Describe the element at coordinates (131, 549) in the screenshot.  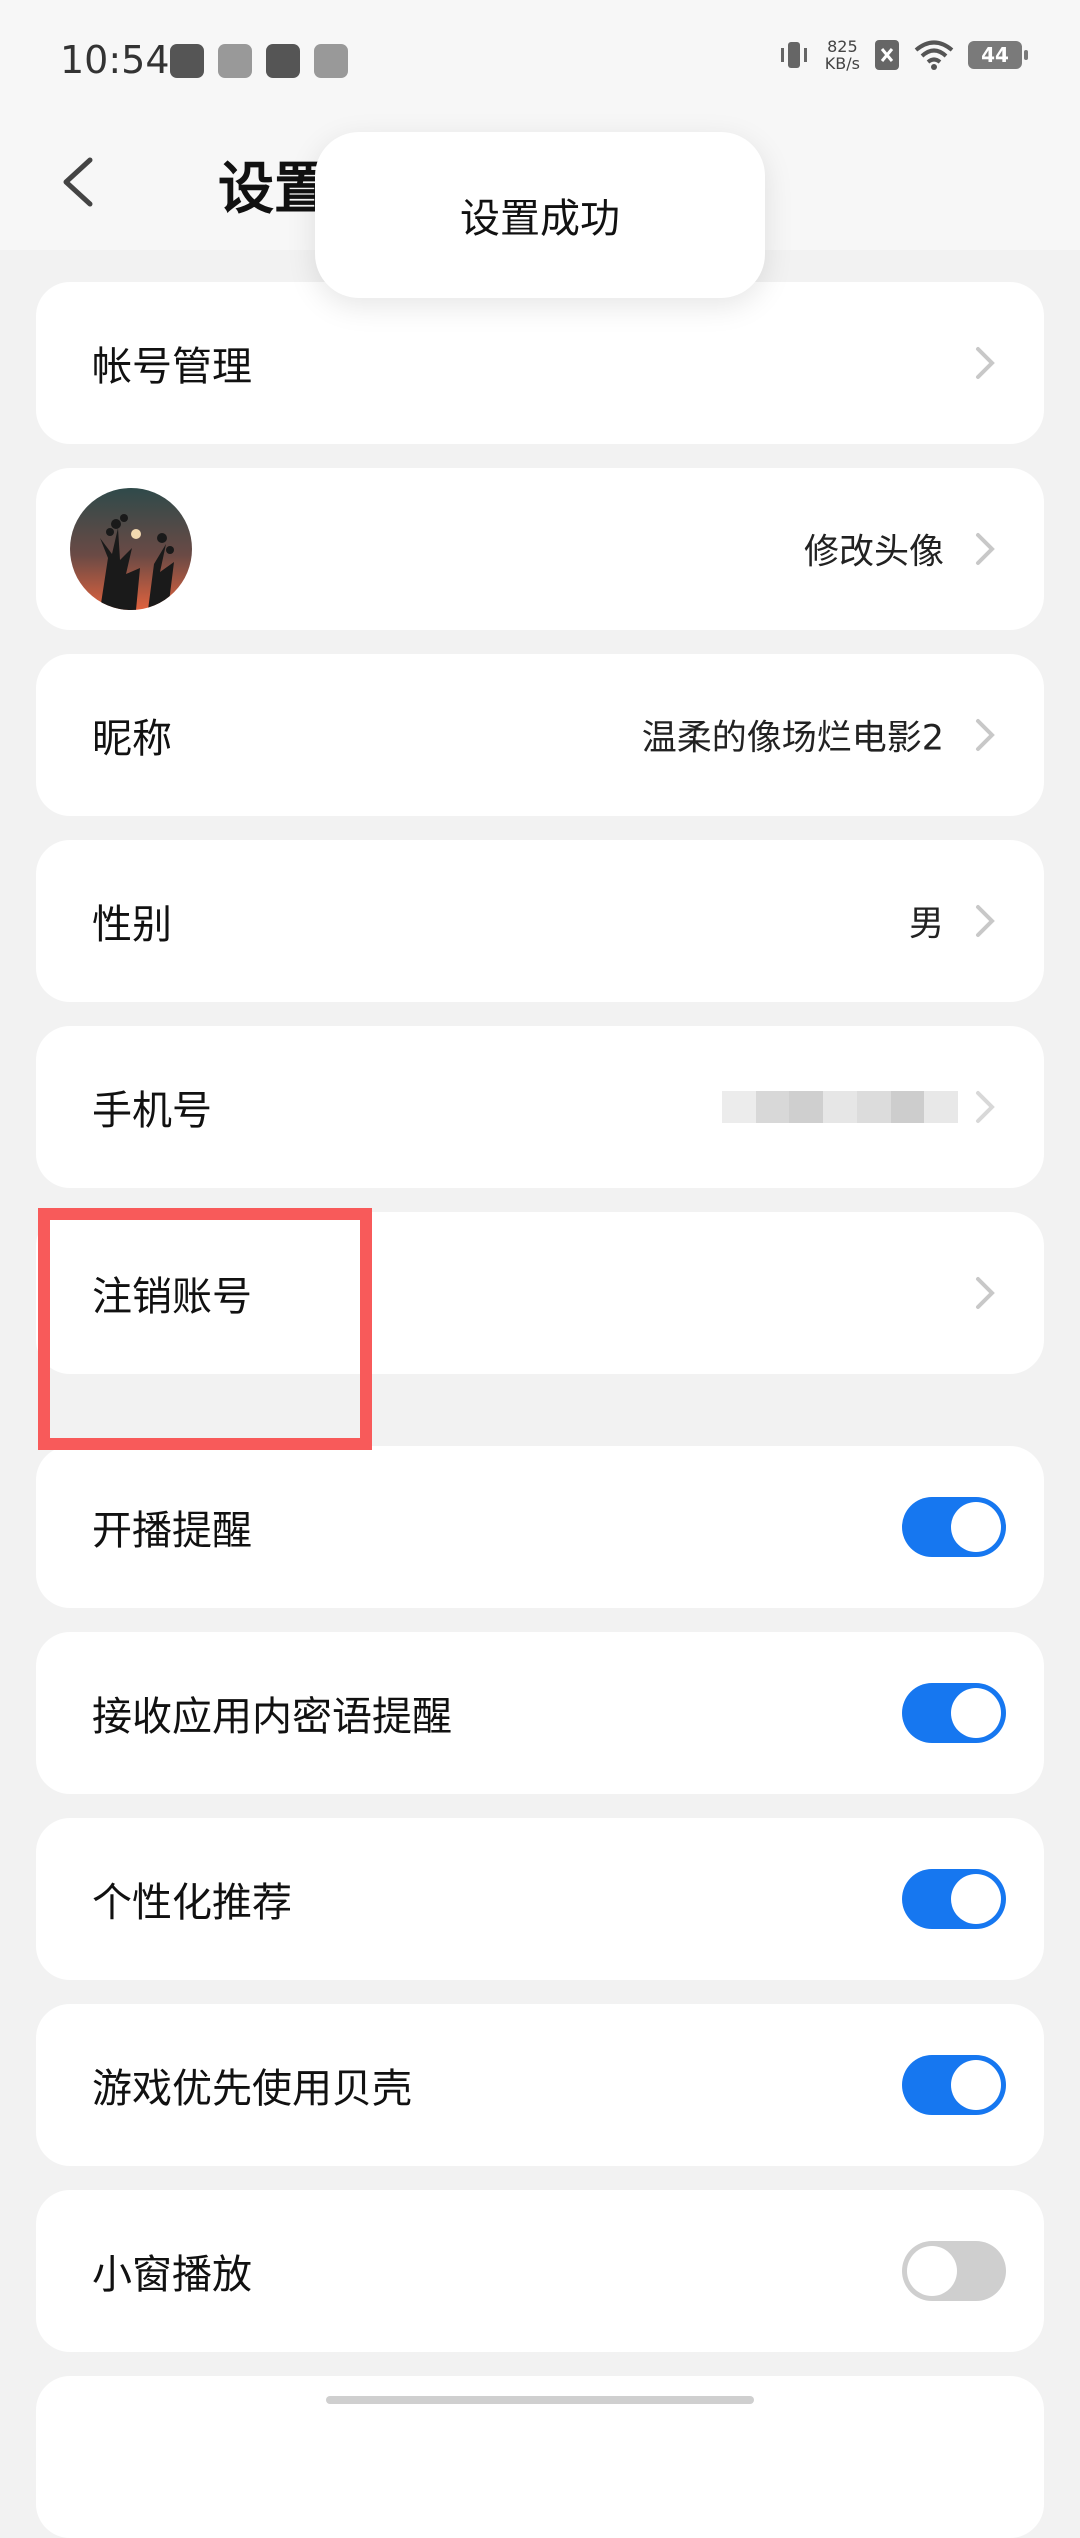
I see `avatar` at that location.